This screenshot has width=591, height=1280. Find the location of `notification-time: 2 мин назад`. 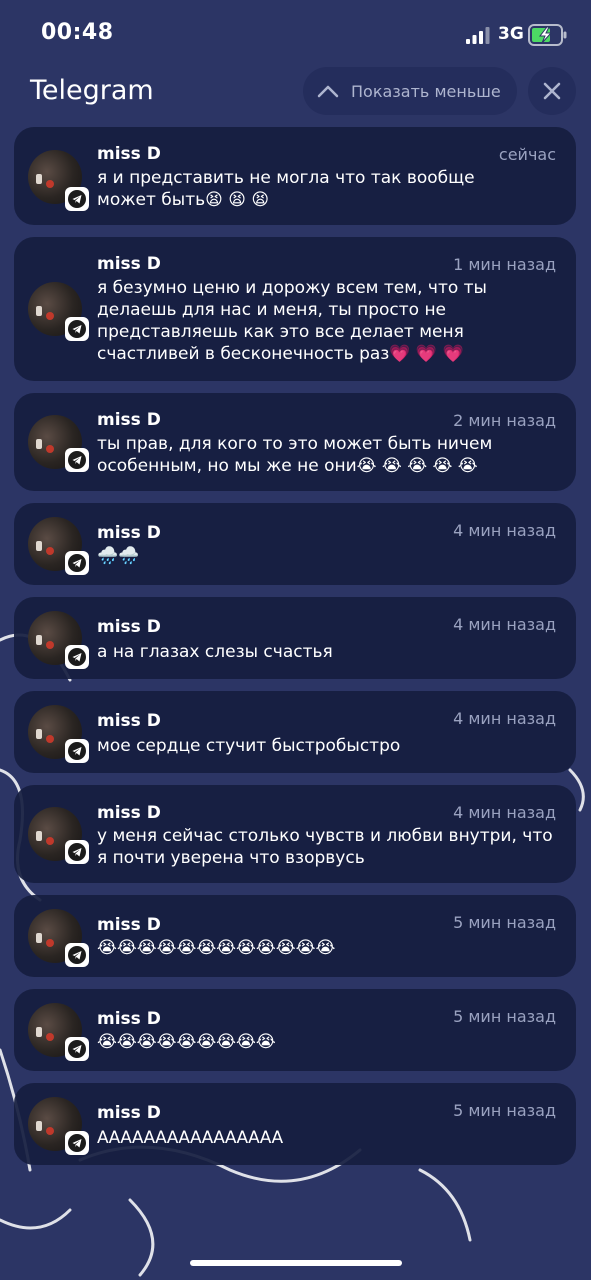

notification-time: 2 мин назад is located at coordinates (504, 420).